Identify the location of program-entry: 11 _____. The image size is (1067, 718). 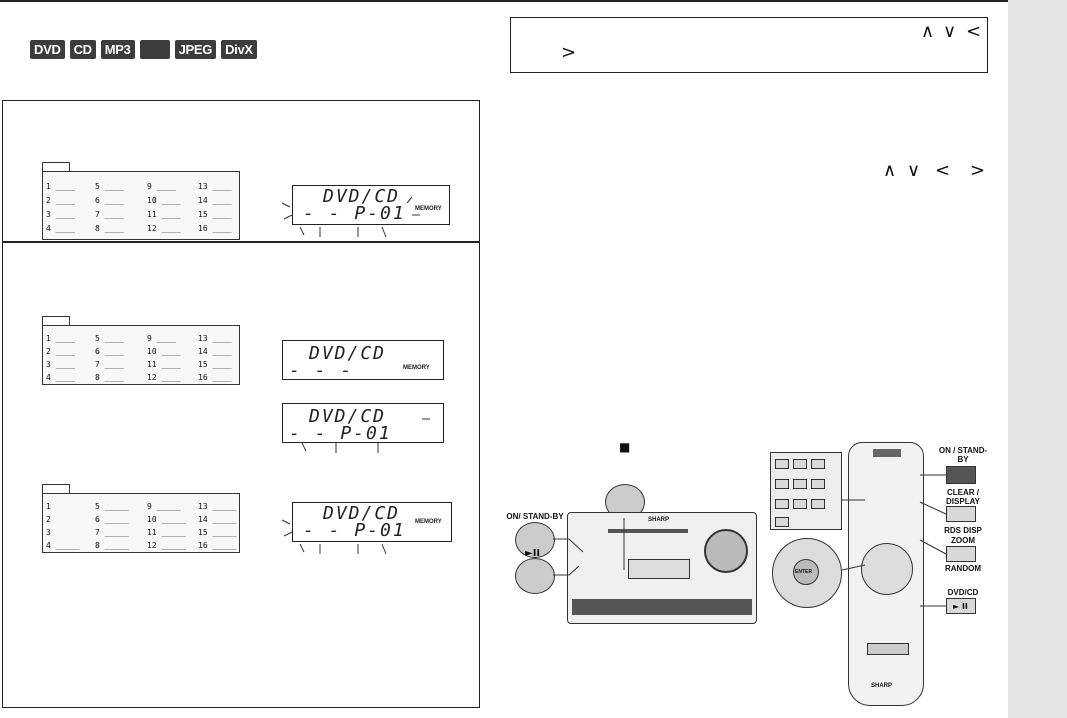
(166, 532).